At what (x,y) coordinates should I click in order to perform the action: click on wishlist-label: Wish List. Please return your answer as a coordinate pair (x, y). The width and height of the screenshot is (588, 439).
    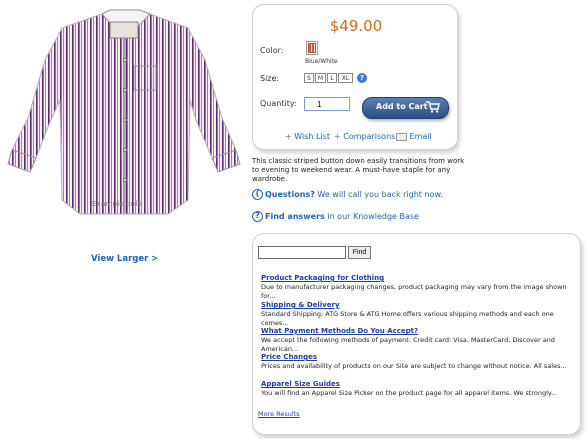
    Looking at the image, I should click on (312, 136).